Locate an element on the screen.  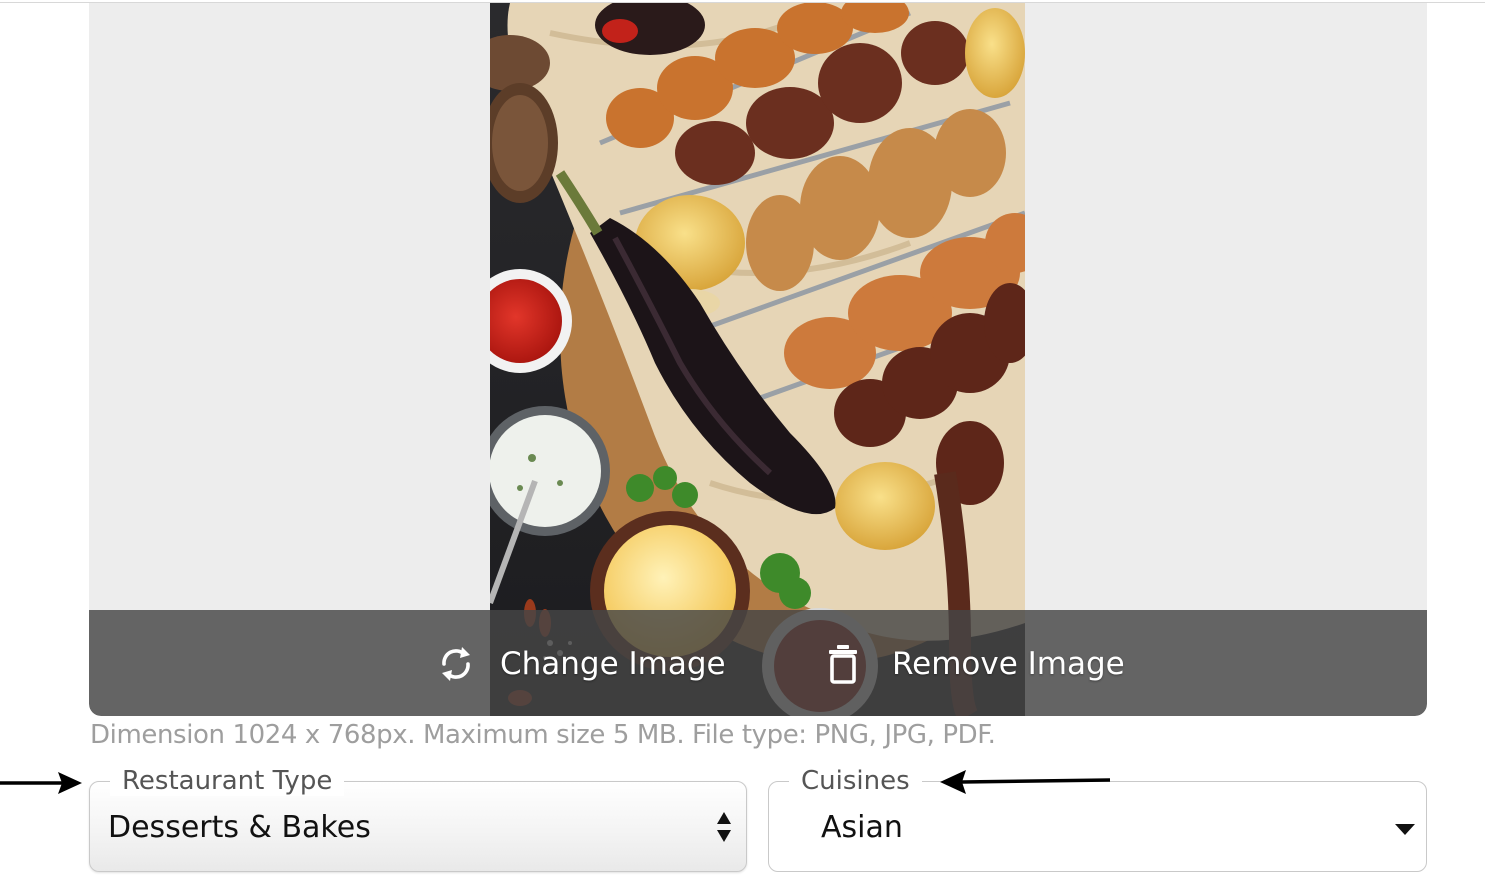
restaurant-type-value: Desserts & Bakes is located at coordinates (239, 827).